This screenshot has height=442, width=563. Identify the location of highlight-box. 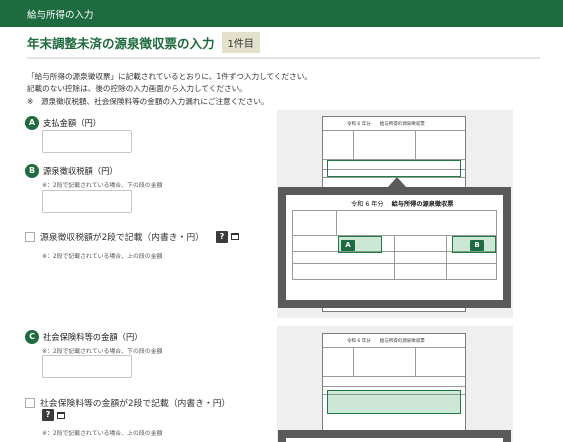
(394, 168).